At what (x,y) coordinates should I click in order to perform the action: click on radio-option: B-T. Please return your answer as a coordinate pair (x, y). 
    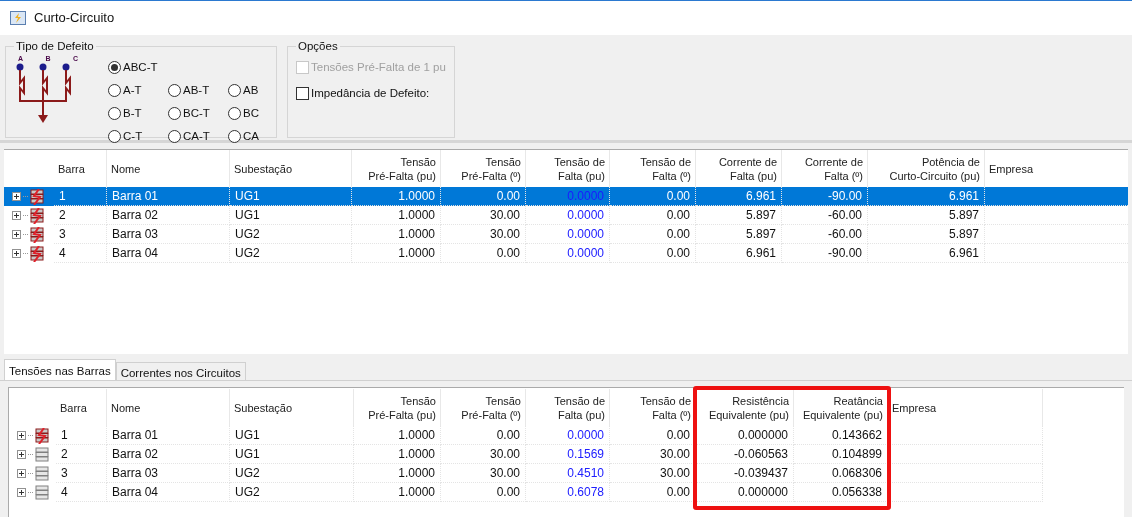
    Looking at the image, I should click on (138, 113).